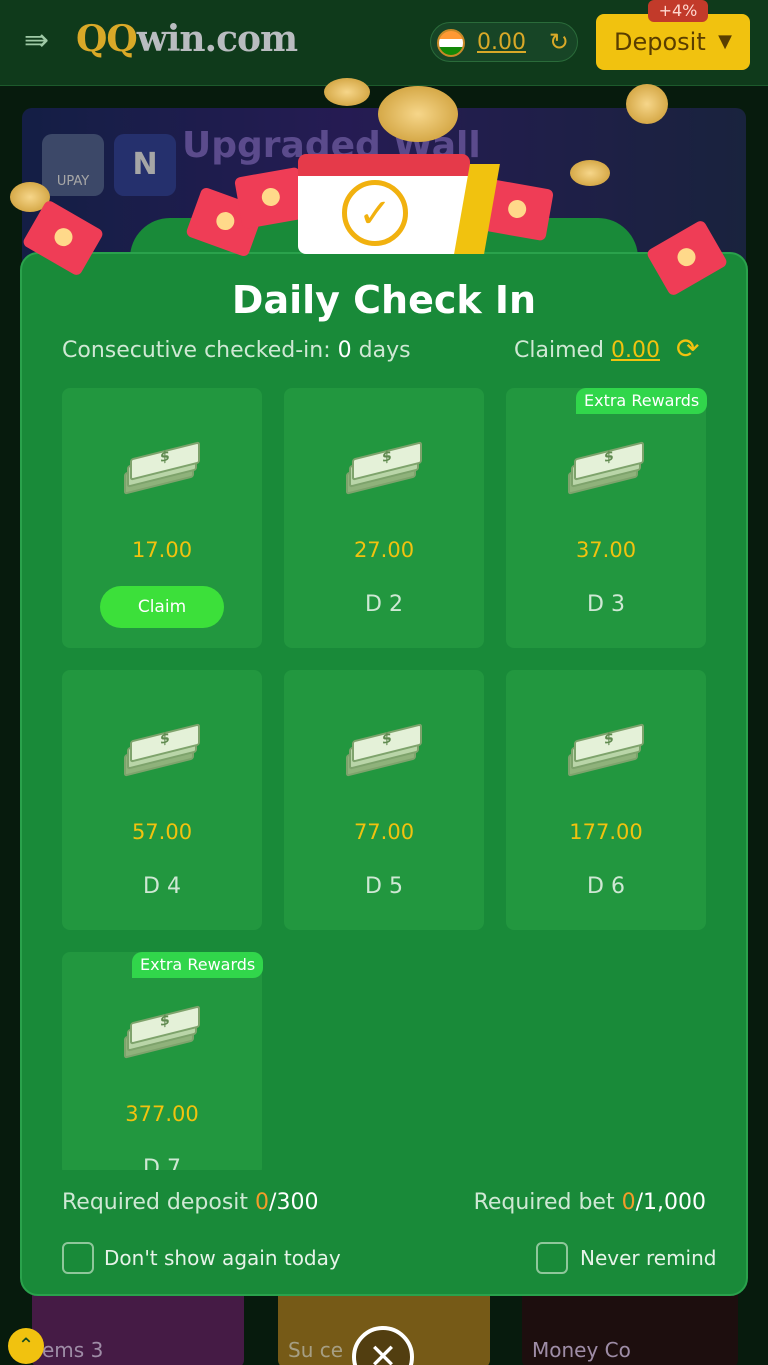  I want to click on required-bet: Required bet 0/1,000, so click(589, 1202).